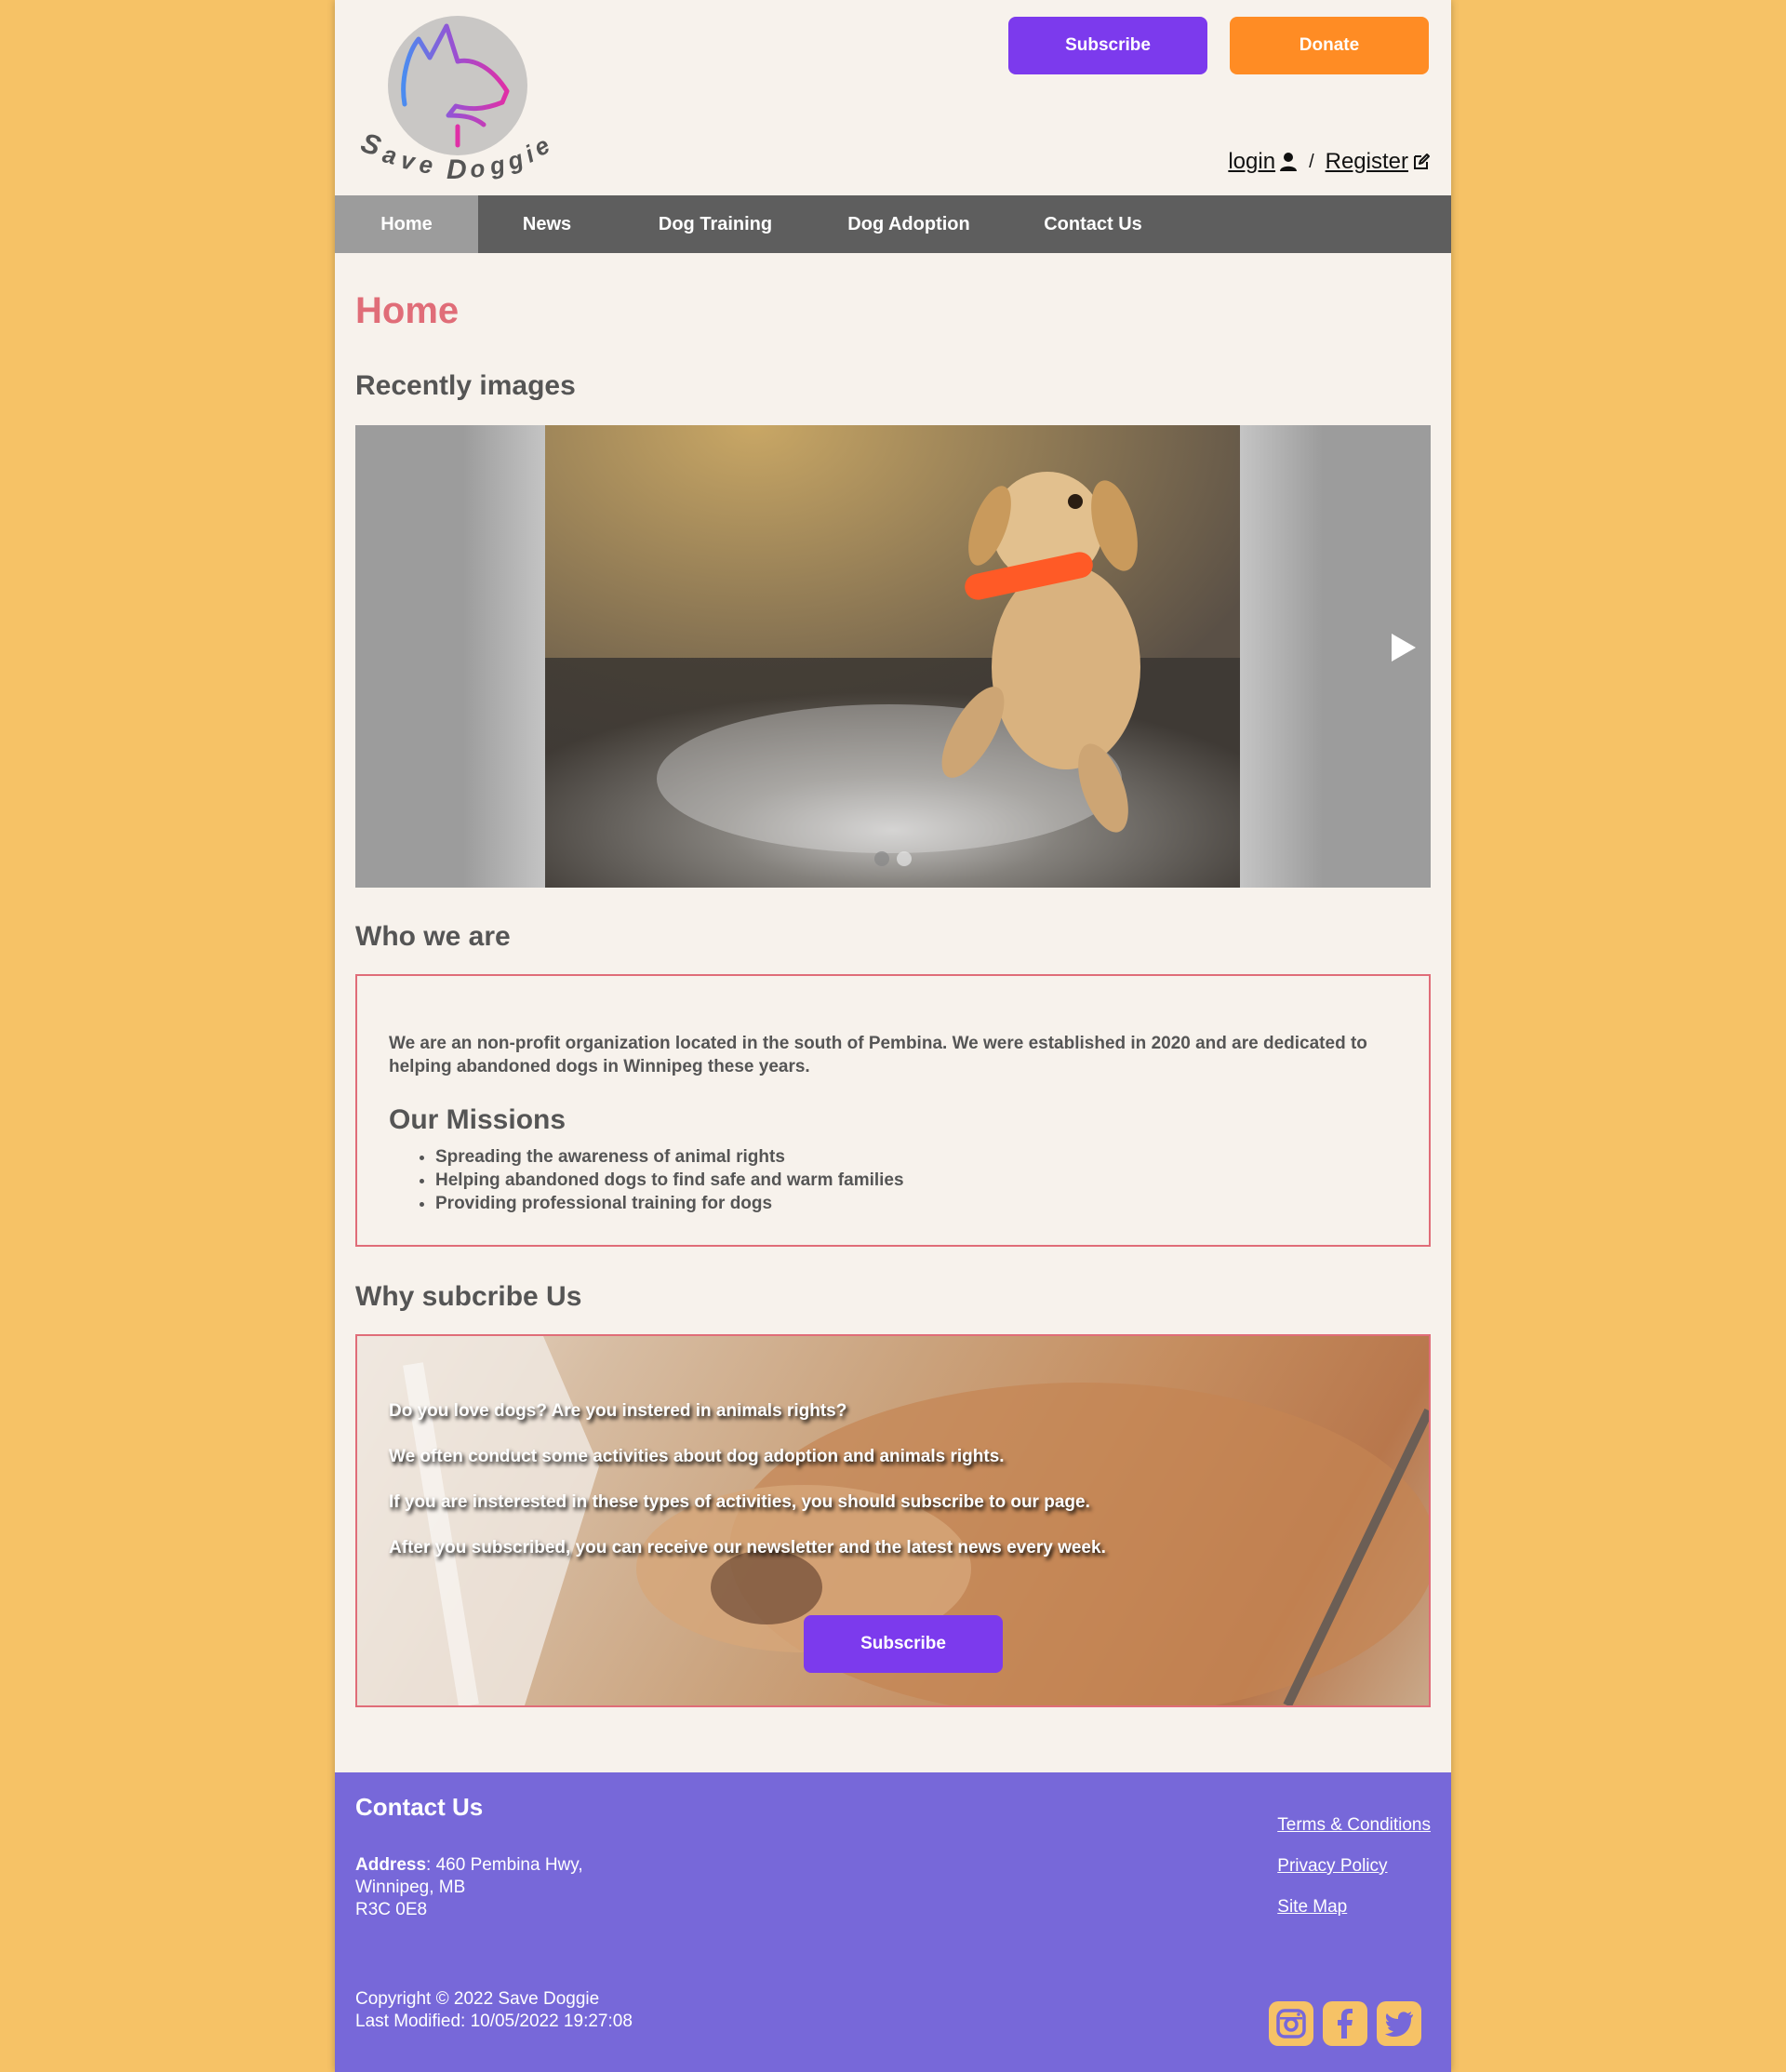  I want to click on carousel-next-icon, so click(1404, 648).